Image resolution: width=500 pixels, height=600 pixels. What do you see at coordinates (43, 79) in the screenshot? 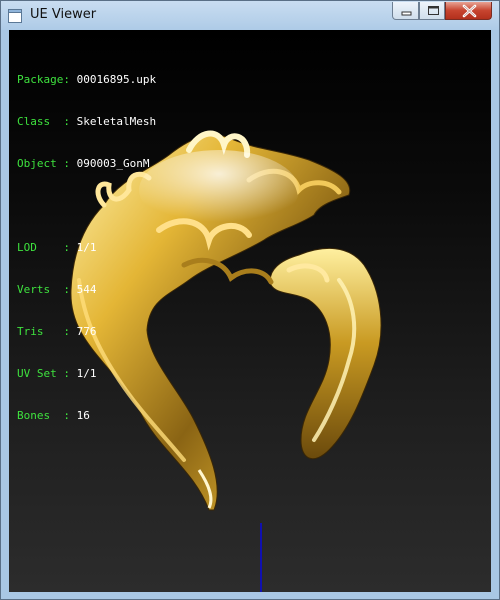
I see `info-label: Package:` at bounding box center [43, 79].